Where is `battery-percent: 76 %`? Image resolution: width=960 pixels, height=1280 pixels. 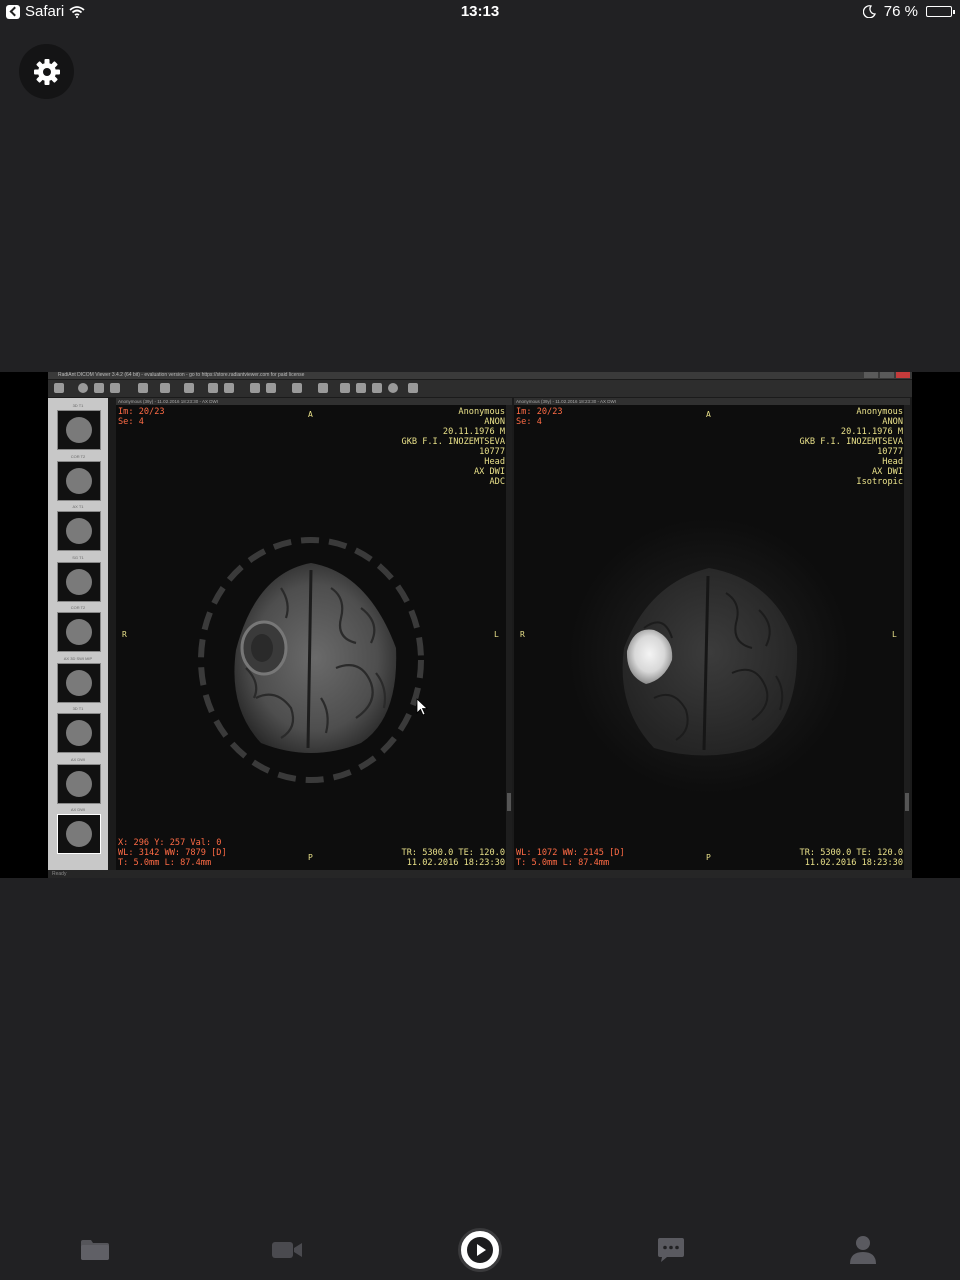
battery-percent: 76 % is located at coordinates (900, 11).